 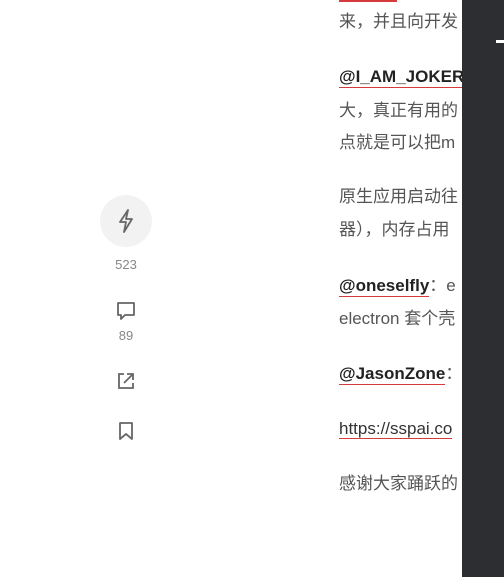 I want to click on lightning-icon, so click(x=126, y=221).